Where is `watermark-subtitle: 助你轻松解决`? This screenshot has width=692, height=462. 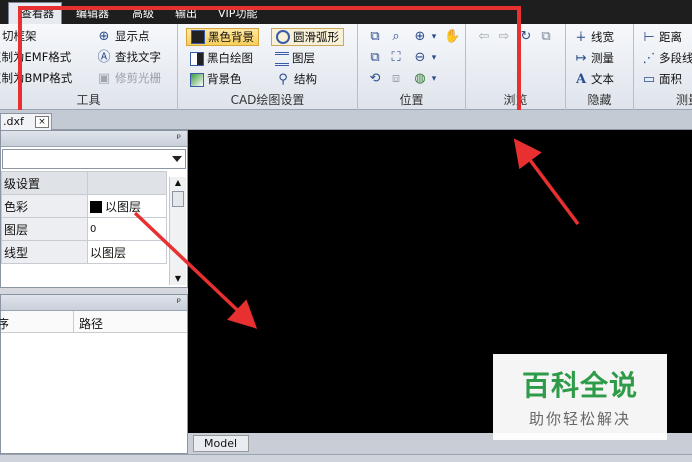 watermark-subtitle: 助你轻松解决 is located at coordinates (579, 419).